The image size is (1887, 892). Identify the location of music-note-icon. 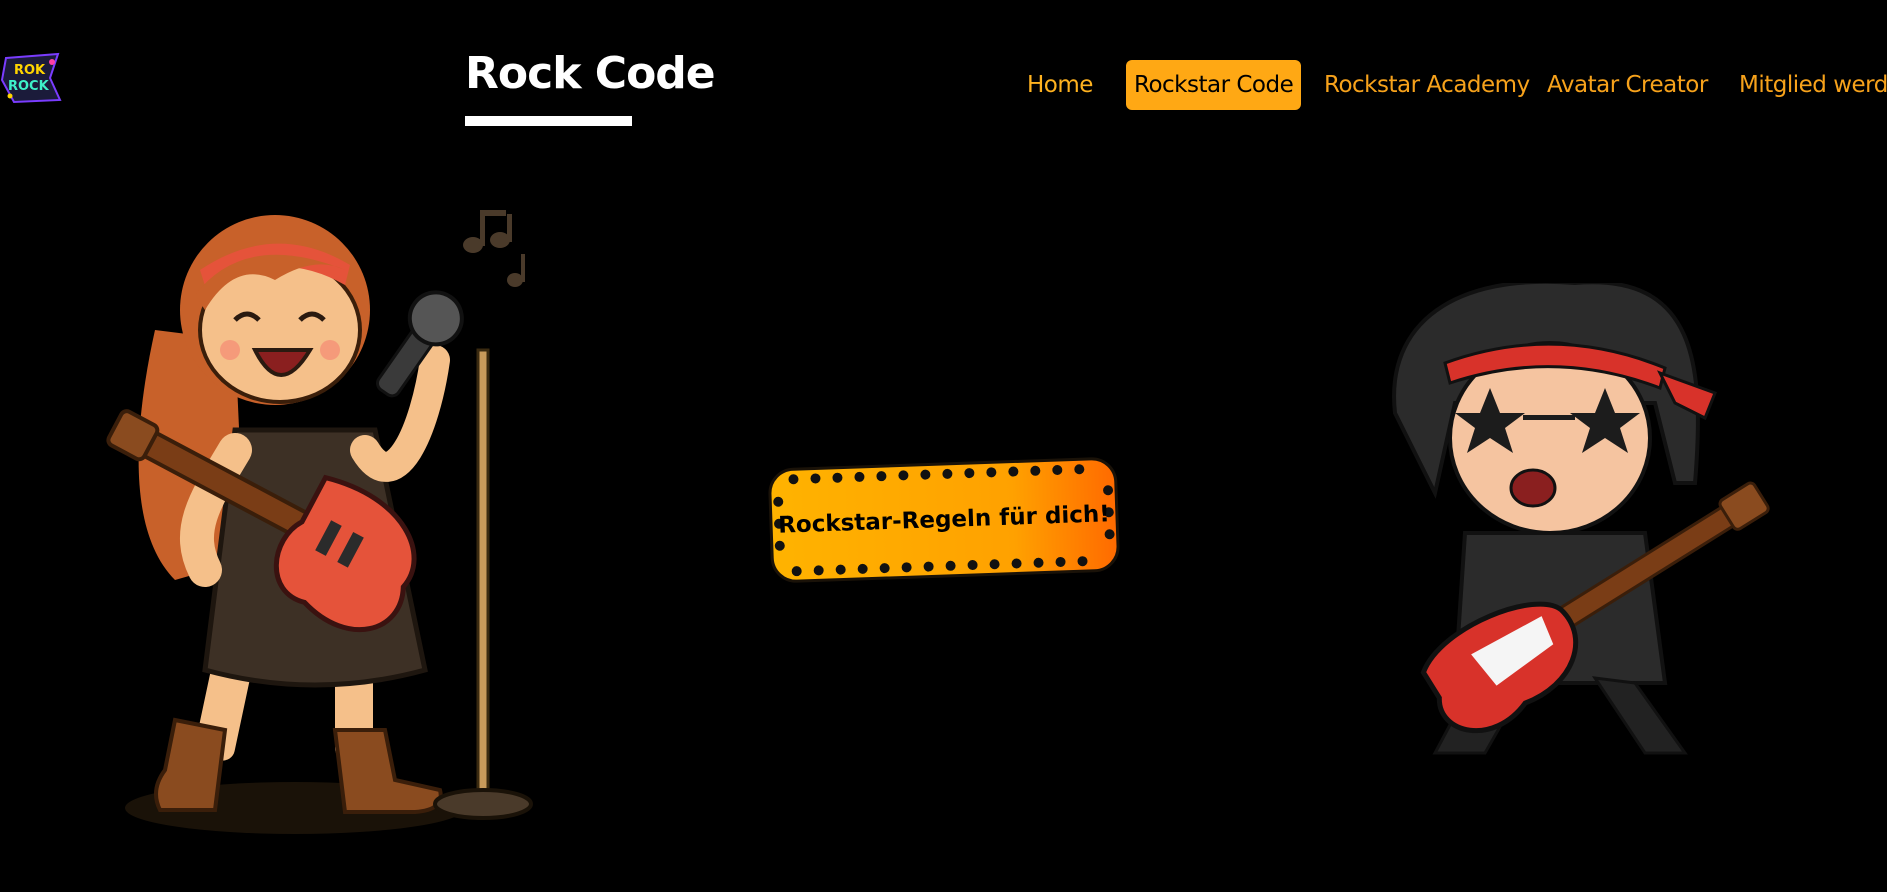
(494, 248).